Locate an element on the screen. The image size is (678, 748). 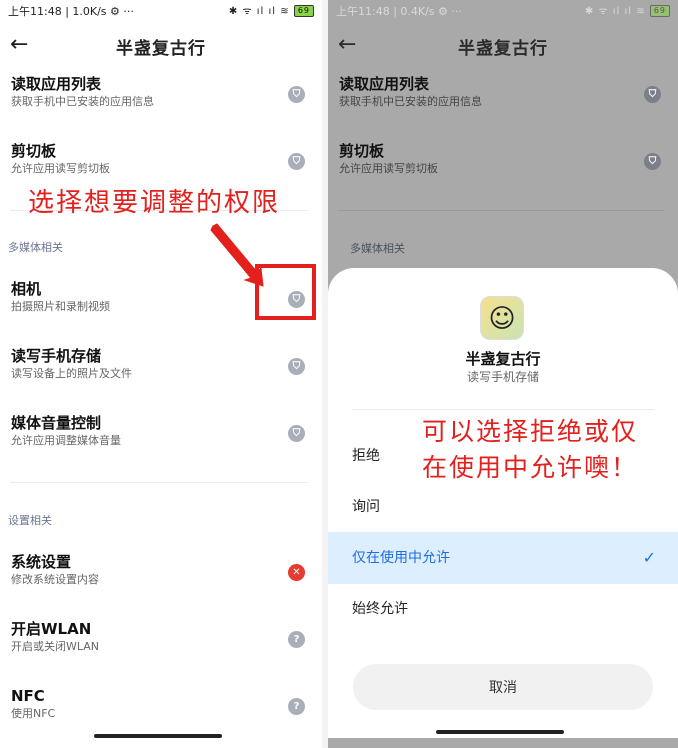
sheet-app-name: 半盏复古行 is located at coordinates (503, 359).